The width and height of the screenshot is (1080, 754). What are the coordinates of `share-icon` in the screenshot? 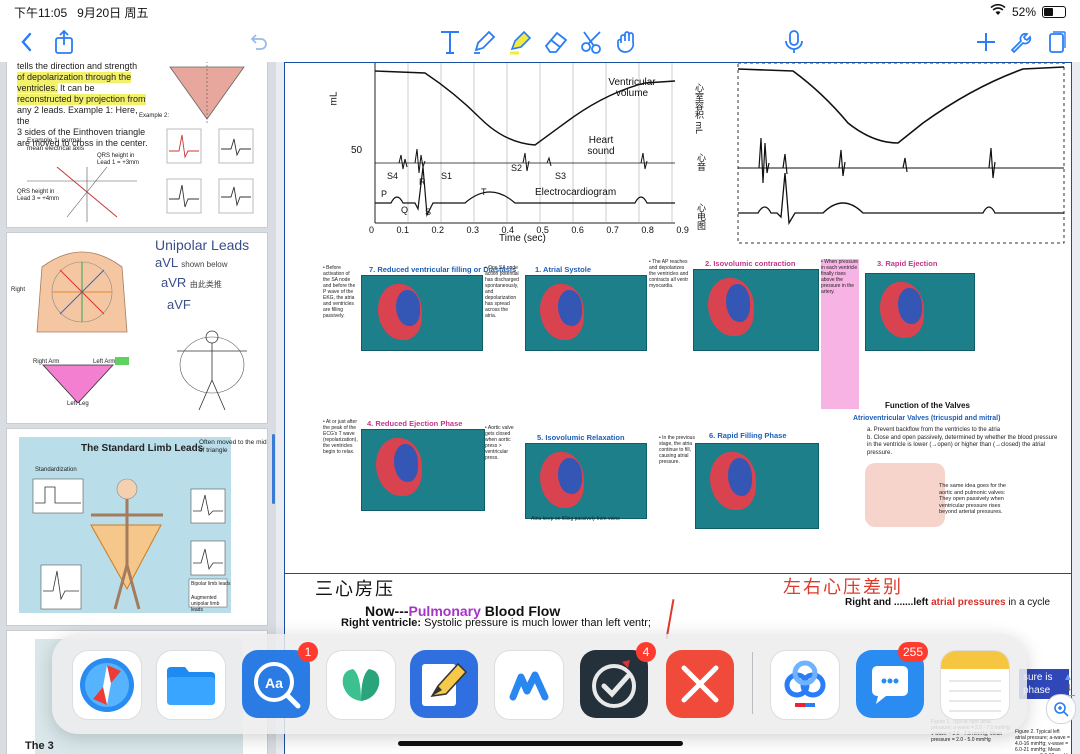 It's located at (64, 42).